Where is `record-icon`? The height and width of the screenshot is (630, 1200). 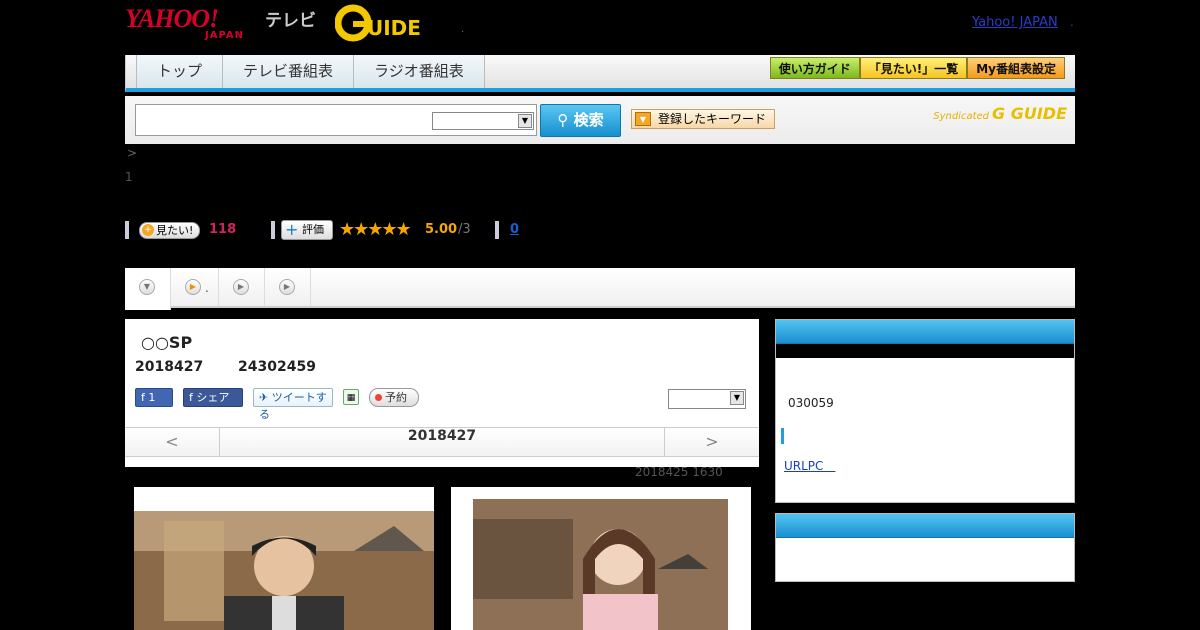 record-icon is located at coordinates (378, 397).